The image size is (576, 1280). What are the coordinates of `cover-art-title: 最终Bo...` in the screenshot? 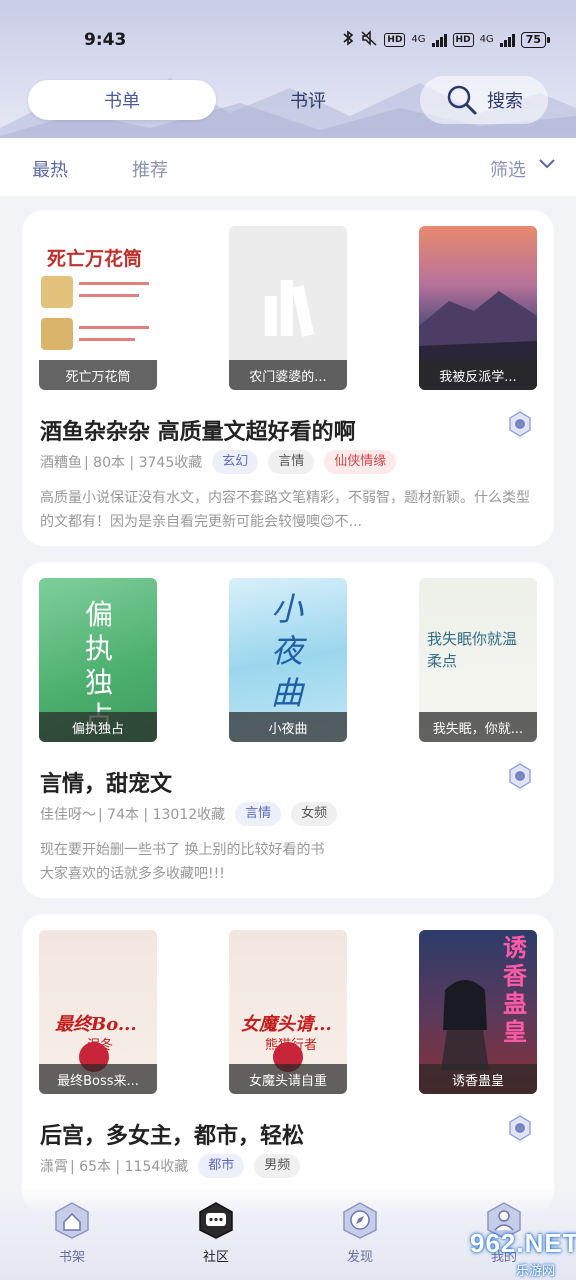 It's located at (96, 1024).